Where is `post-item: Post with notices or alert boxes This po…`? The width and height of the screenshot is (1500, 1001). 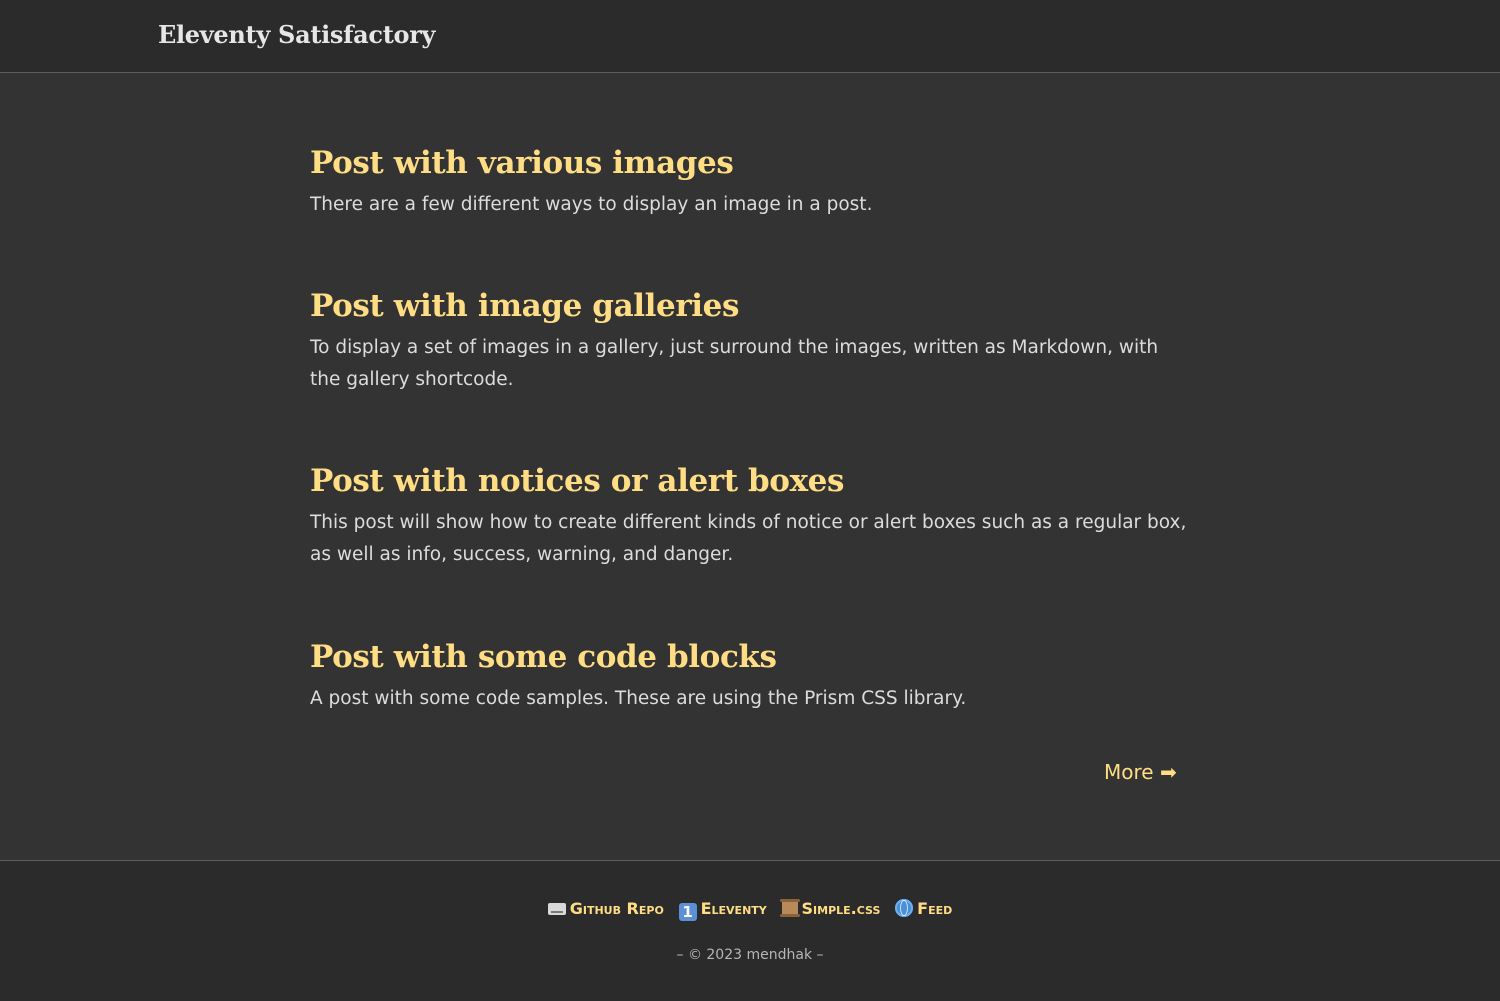
post-item: Post with notices or alert boxes This po… is located at coordinates (750, 516).